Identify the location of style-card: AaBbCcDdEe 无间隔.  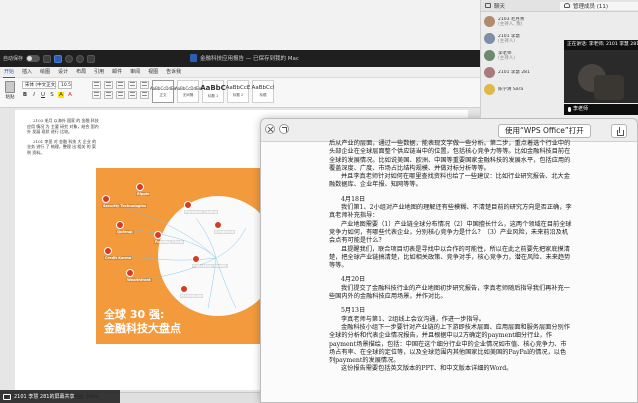
(188, 91).